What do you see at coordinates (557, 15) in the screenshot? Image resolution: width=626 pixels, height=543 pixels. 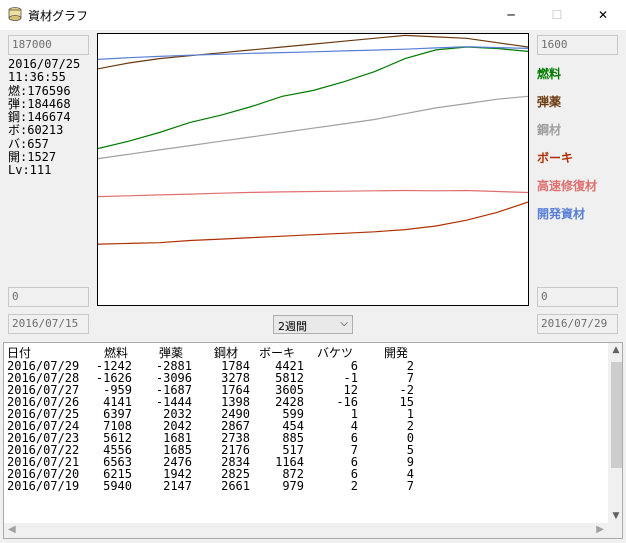 I see `maximize-button: ☐` at bounding box center [557, 15].